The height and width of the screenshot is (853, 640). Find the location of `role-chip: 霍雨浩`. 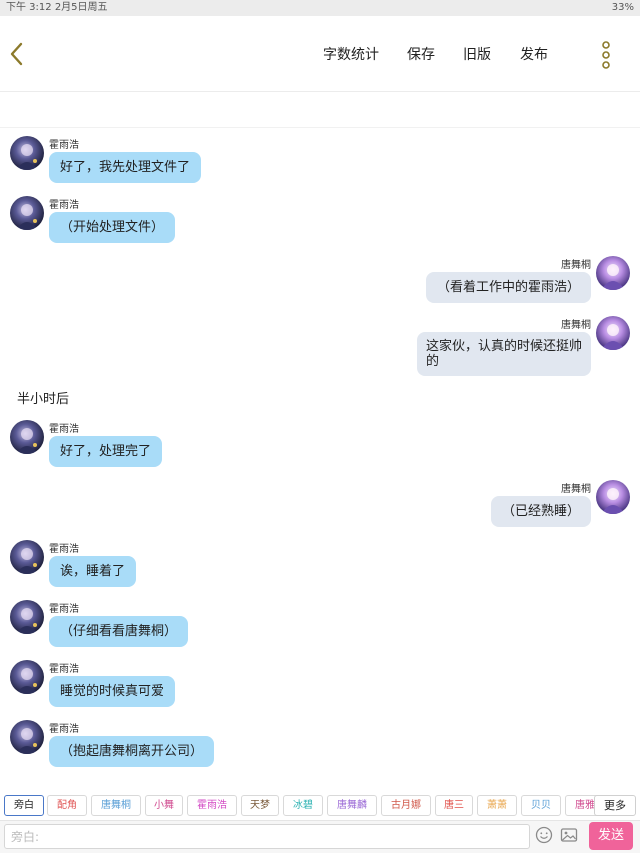

role-chip: 霍雨浩 is located at coordinates (212, 805).